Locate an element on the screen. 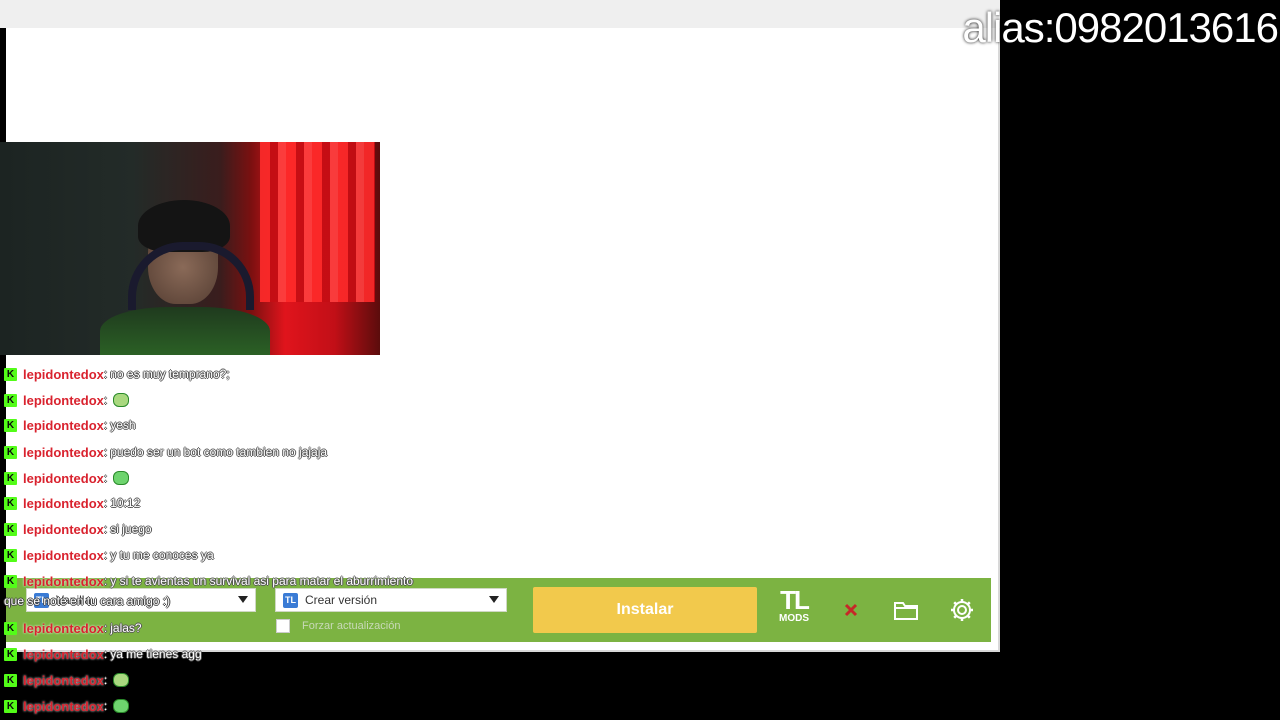  create-version-value: Crear versión is located at coordinates (341, 600).